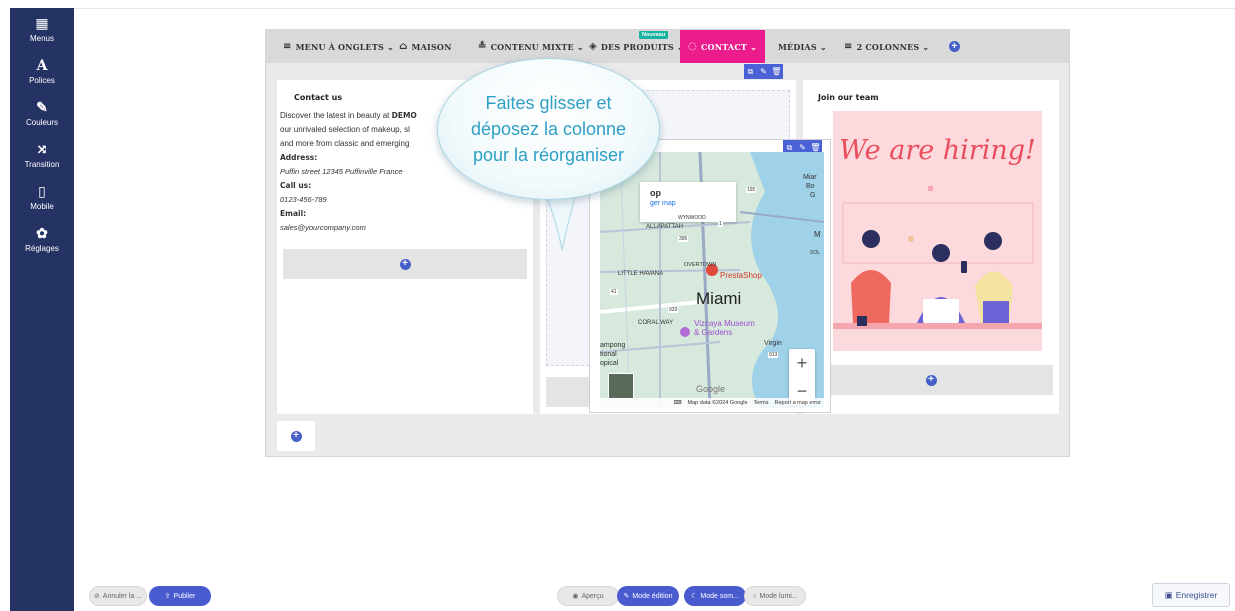  I want to click on place-title: op, so click(655, 193).